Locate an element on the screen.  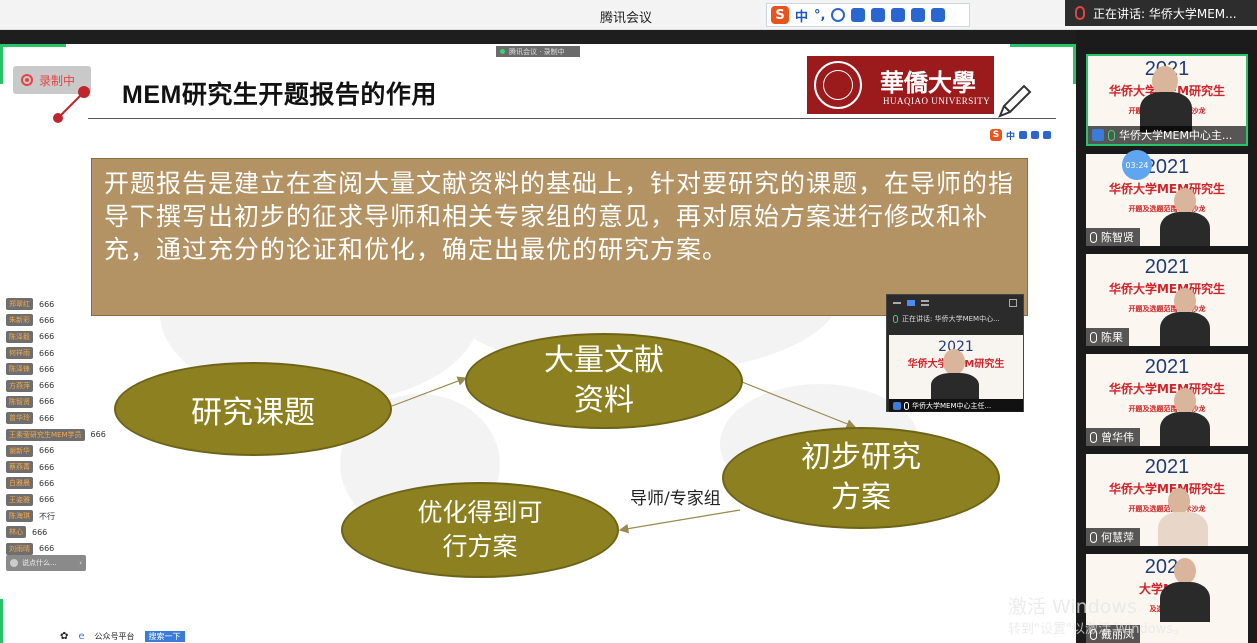
grid-icon is located at coordinates (938, 15).